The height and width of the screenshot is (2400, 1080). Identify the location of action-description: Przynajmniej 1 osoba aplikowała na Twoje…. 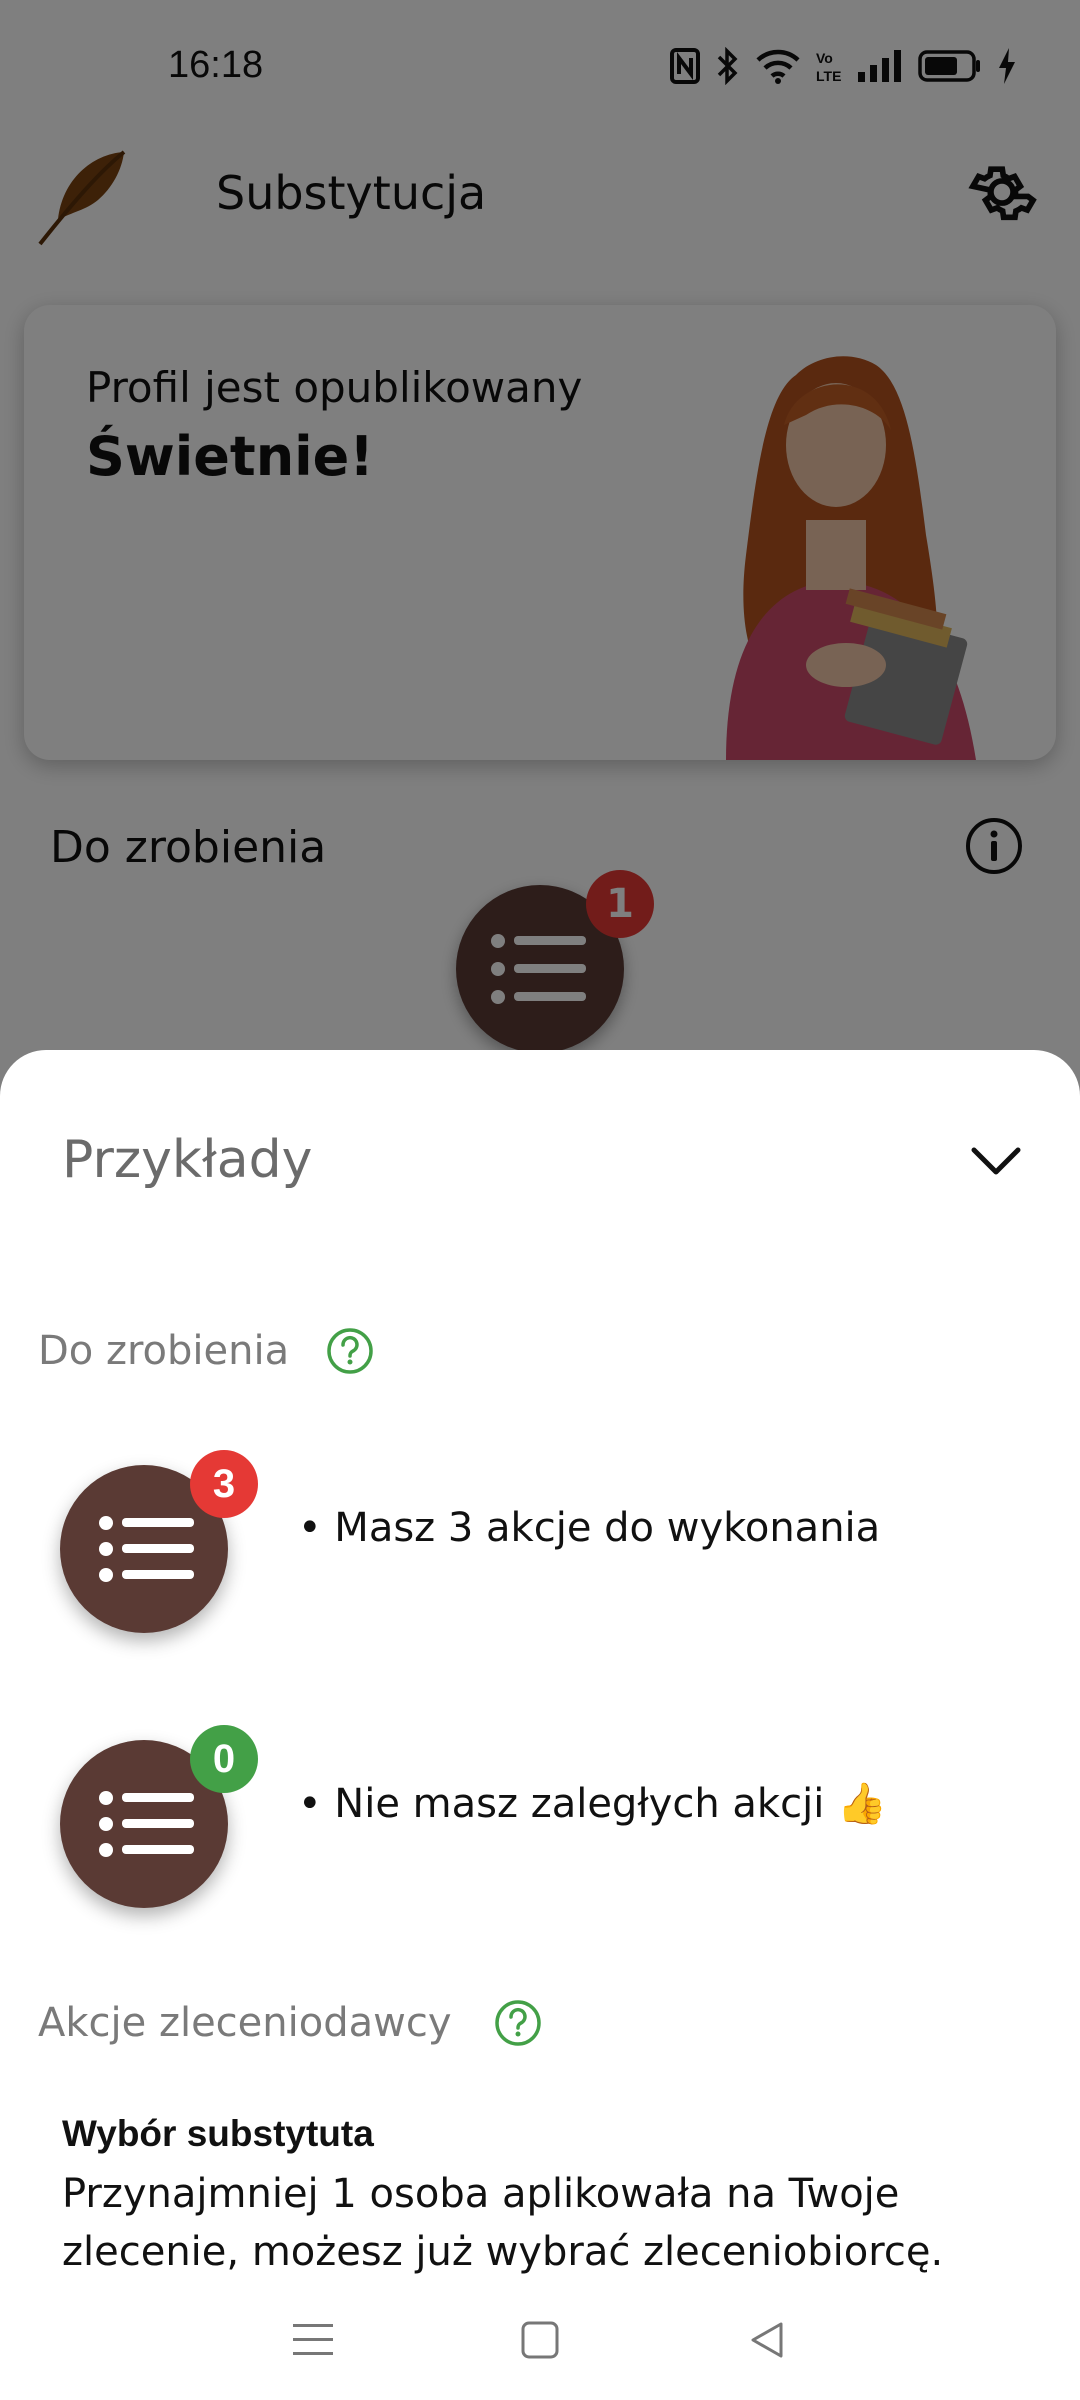
(503, 2223).